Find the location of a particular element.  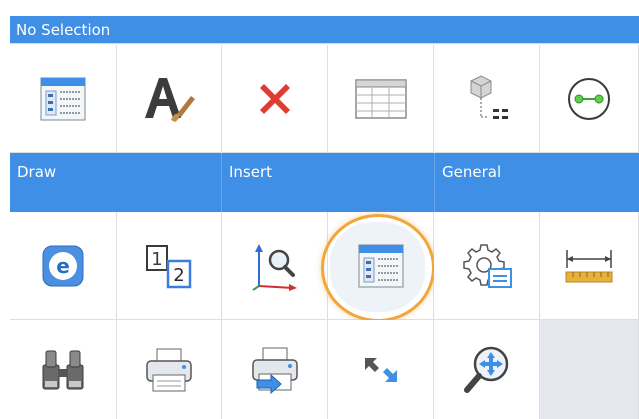

section-draw-label: Draw is located at coordinates (37, 172).